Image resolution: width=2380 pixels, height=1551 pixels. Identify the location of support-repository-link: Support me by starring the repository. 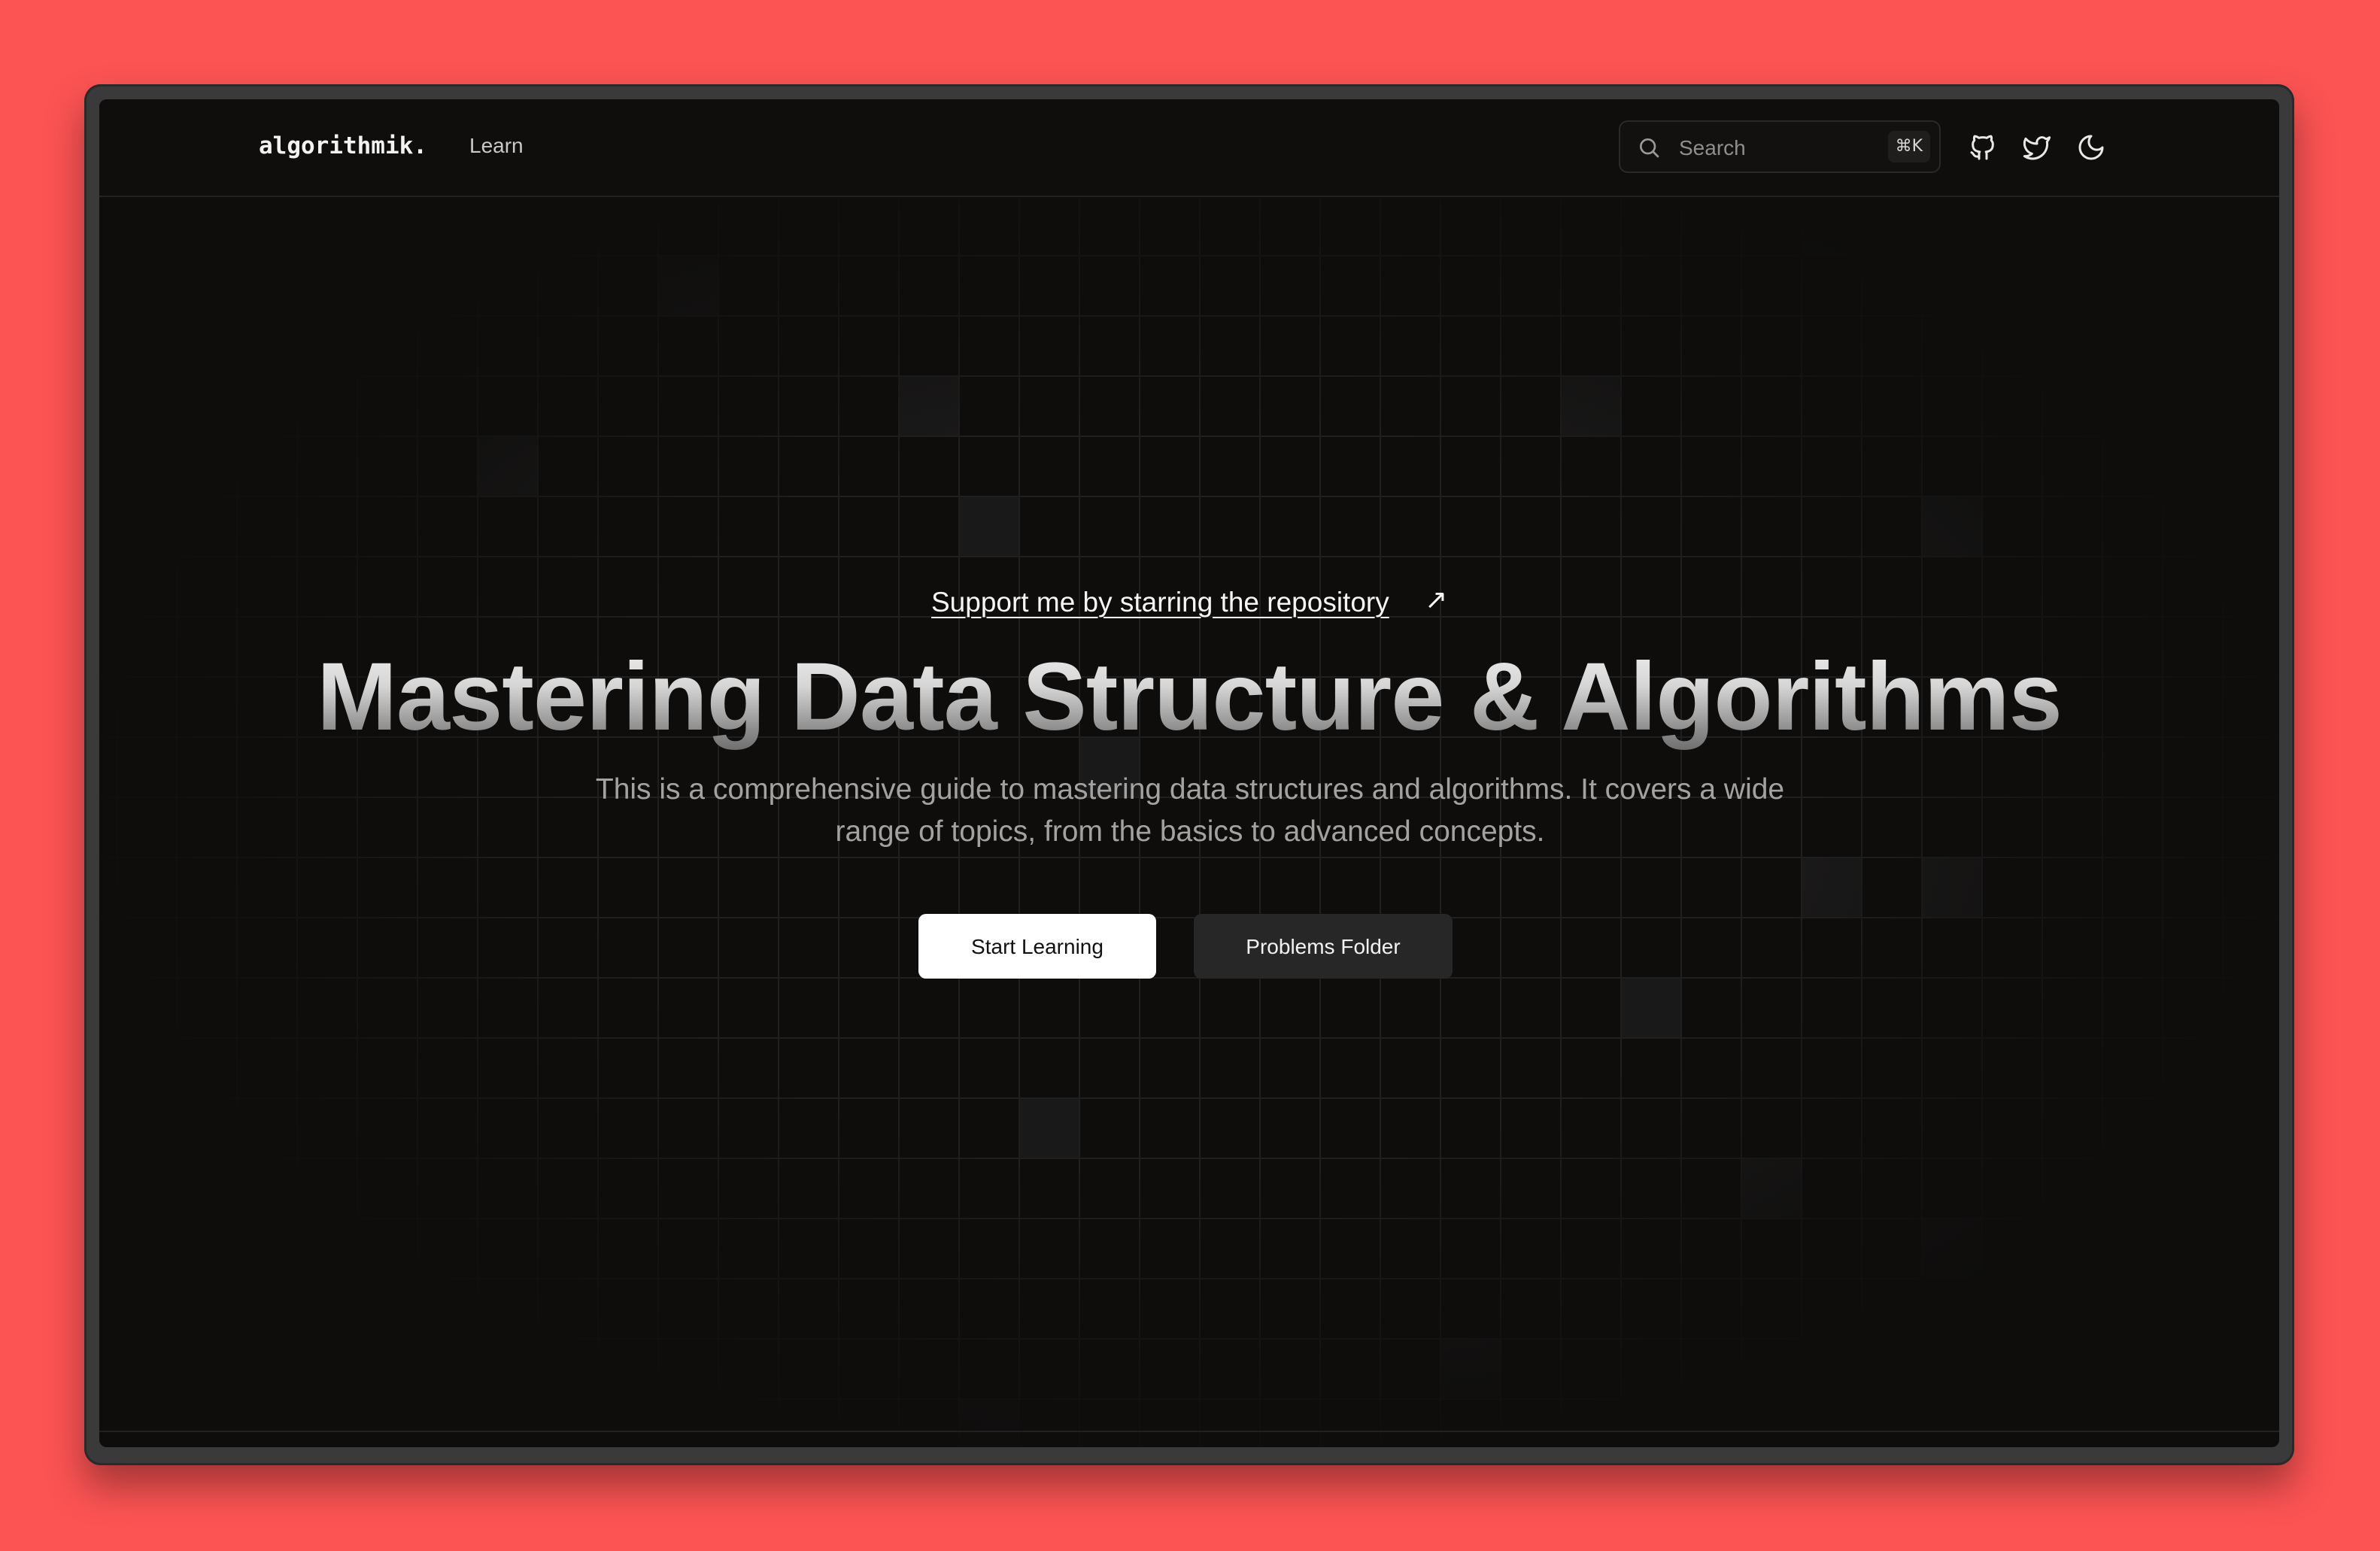
(1160, 603).